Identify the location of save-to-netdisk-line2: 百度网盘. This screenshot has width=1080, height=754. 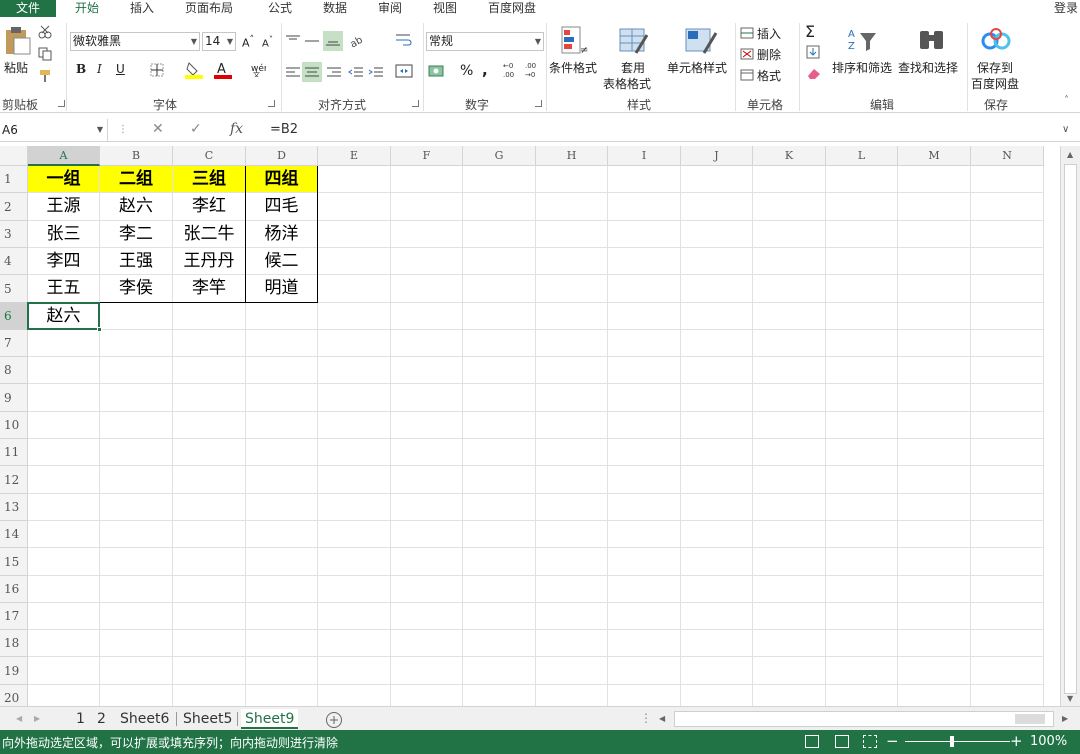
(995, 83).